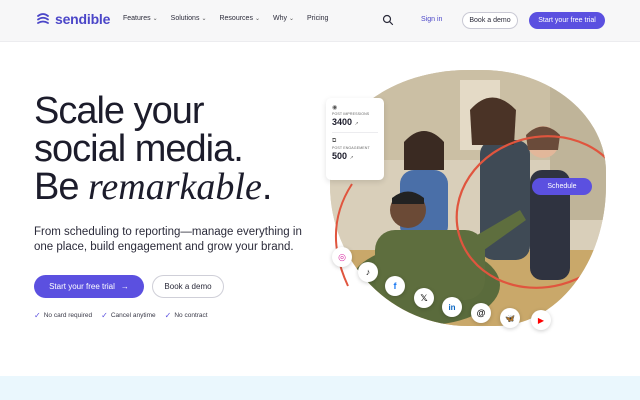 The image size is (640, 400). I want to click on threads-icon: @, so click(481, 313).